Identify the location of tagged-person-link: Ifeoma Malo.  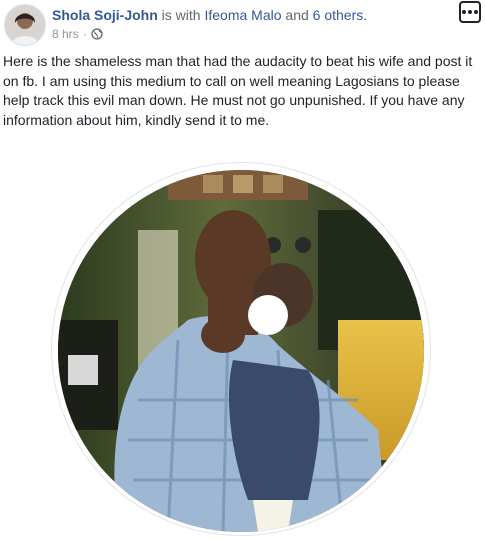
(242, 15).